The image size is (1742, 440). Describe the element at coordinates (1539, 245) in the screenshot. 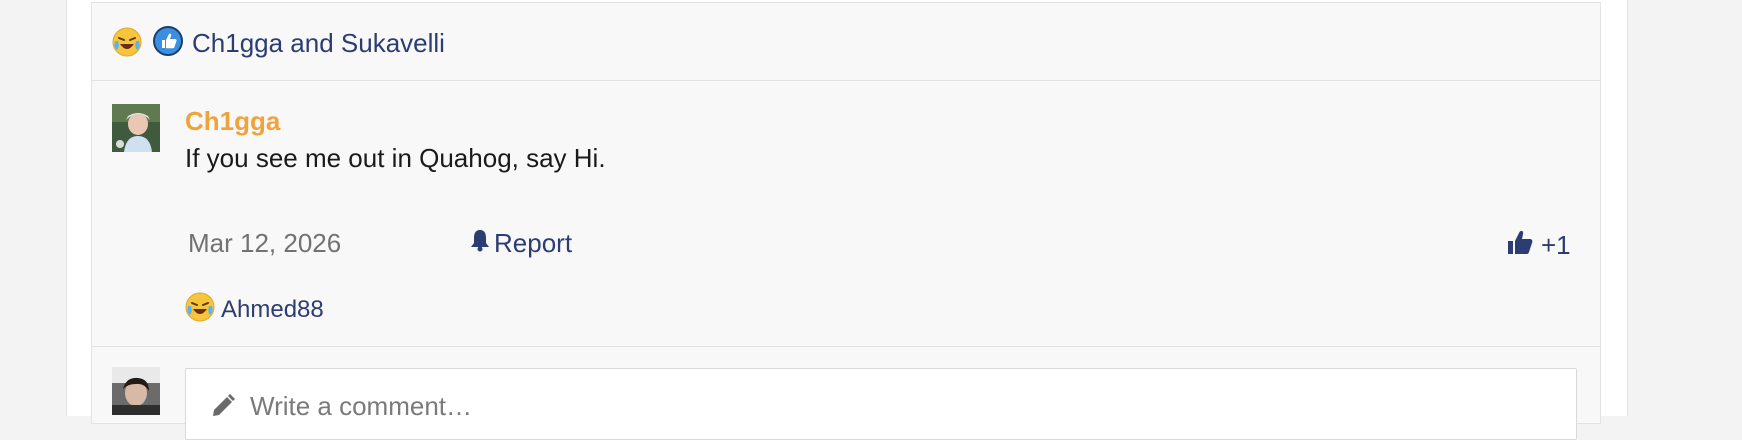

I see `like-button: +1` at that location.